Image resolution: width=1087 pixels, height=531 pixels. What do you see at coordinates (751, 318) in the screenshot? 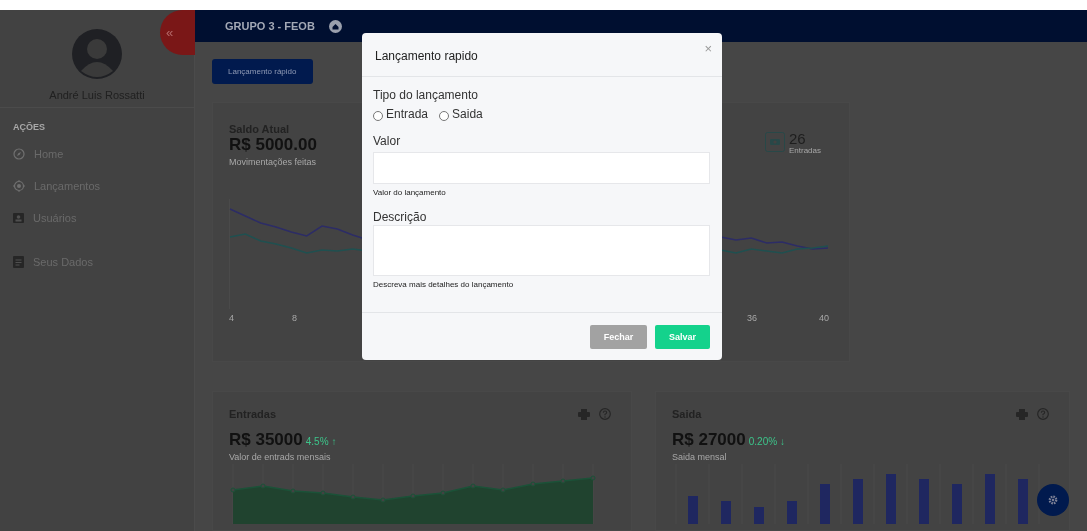
I see `axis-tick-label: 36` at bounding box center [751, 318].